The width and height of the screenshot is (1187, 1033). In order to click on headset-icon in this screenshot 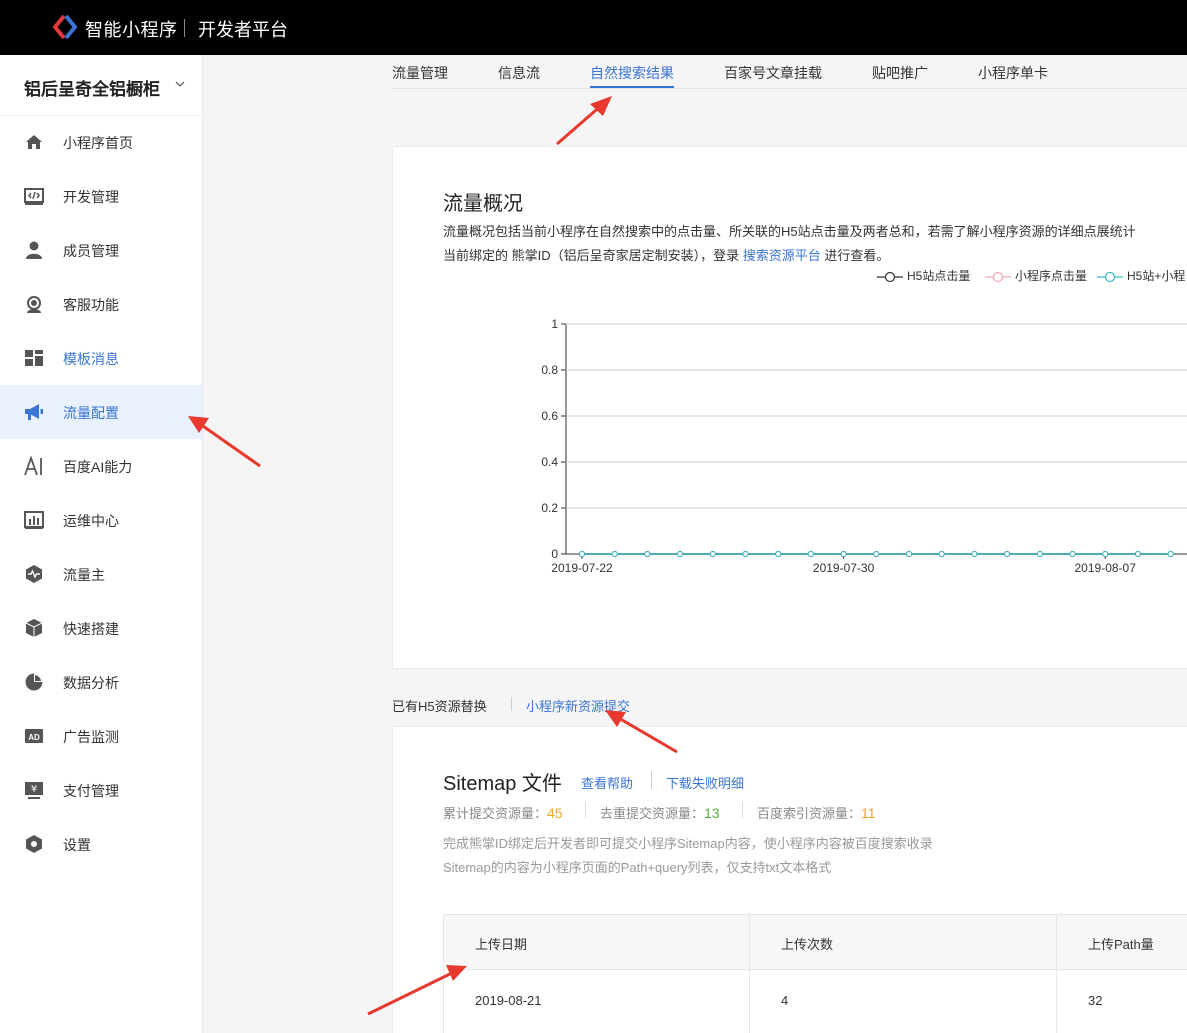, I will do `click(34, 304)`.